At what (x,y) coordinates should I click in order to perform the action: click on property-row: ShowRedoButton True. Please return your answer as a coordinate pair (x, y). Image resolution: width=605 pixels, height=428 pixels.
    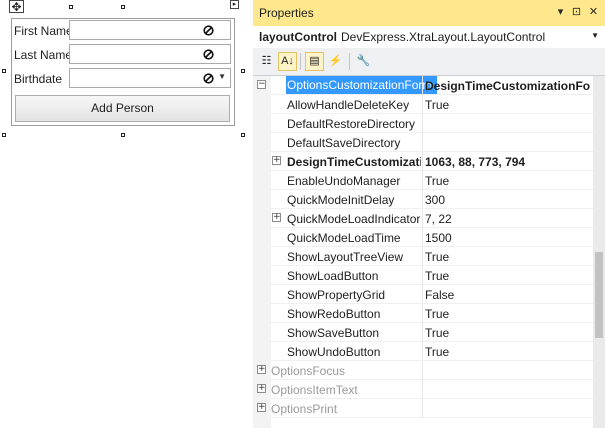
    Looking at the image, I should click on (423, 313).